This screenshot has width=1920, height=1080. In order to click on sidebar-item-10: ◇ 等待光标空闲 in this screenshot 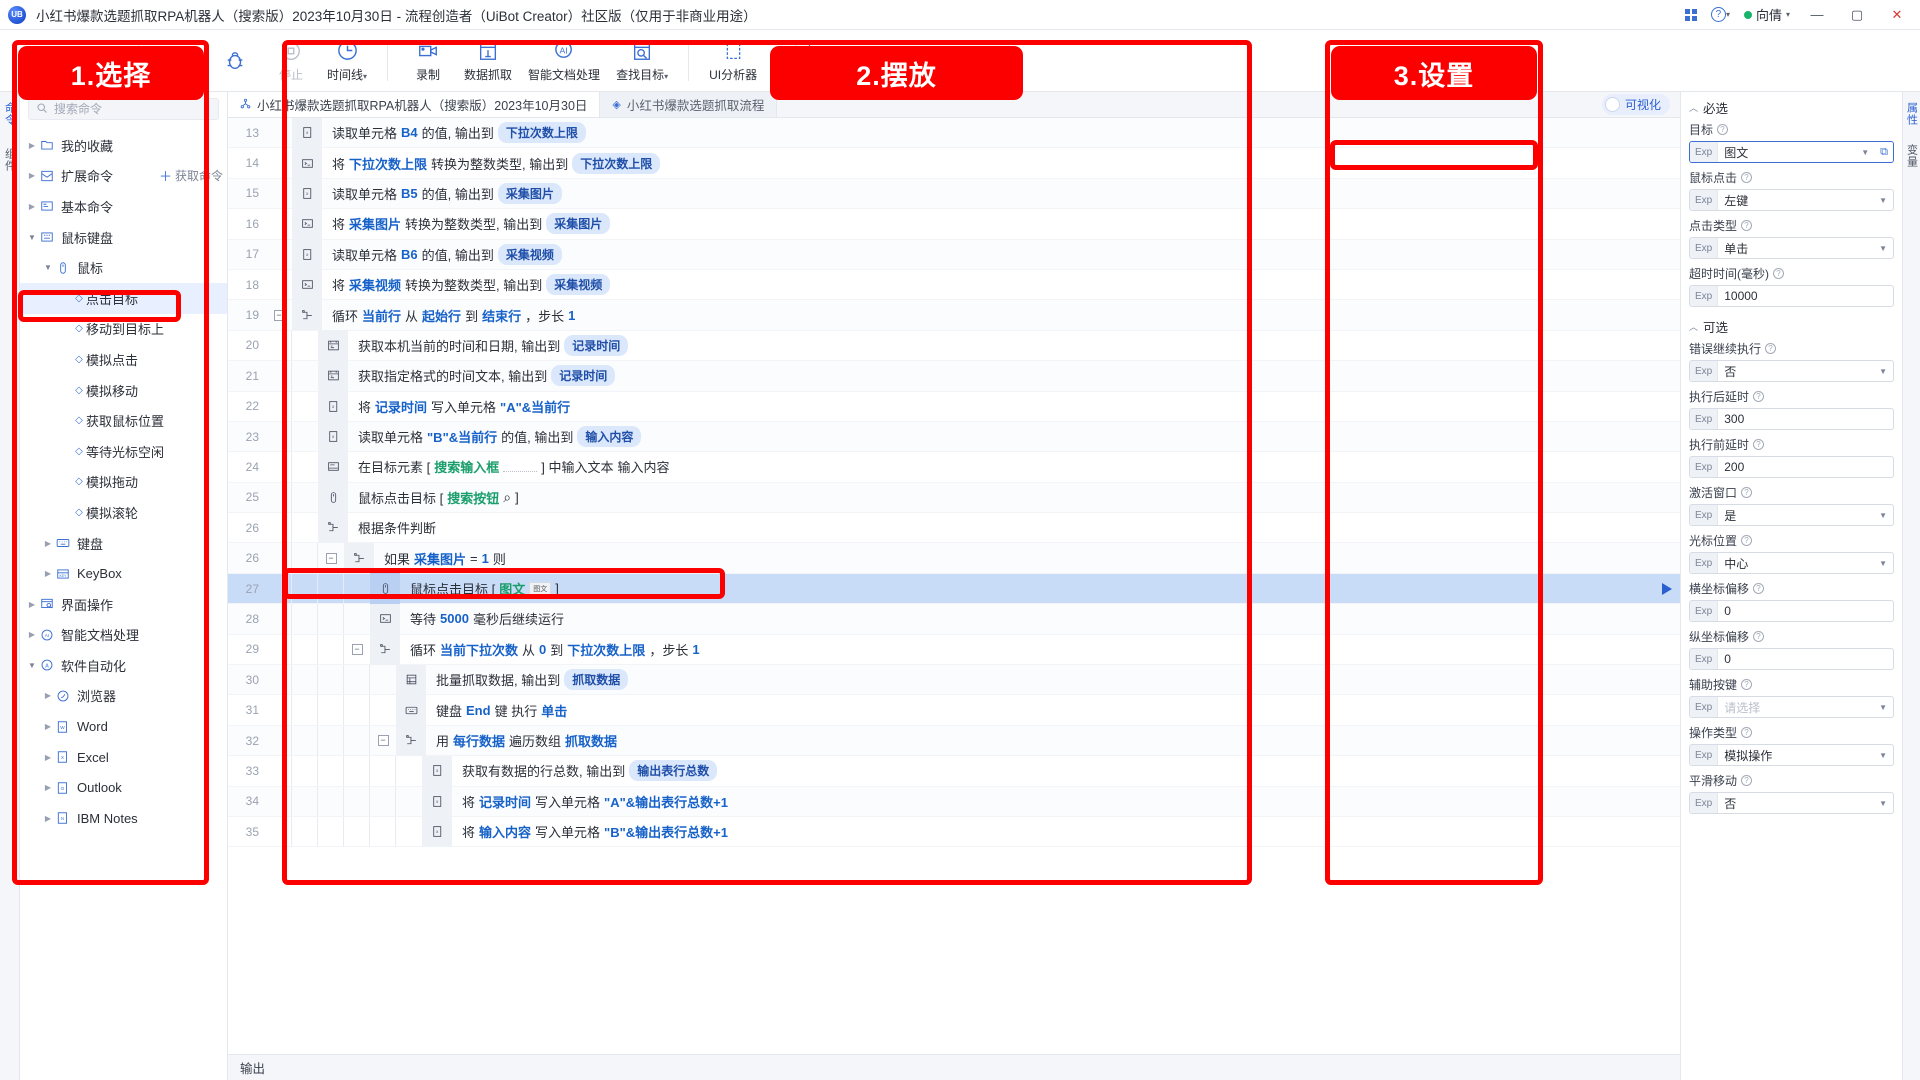, I will do `click(123, 451)`.